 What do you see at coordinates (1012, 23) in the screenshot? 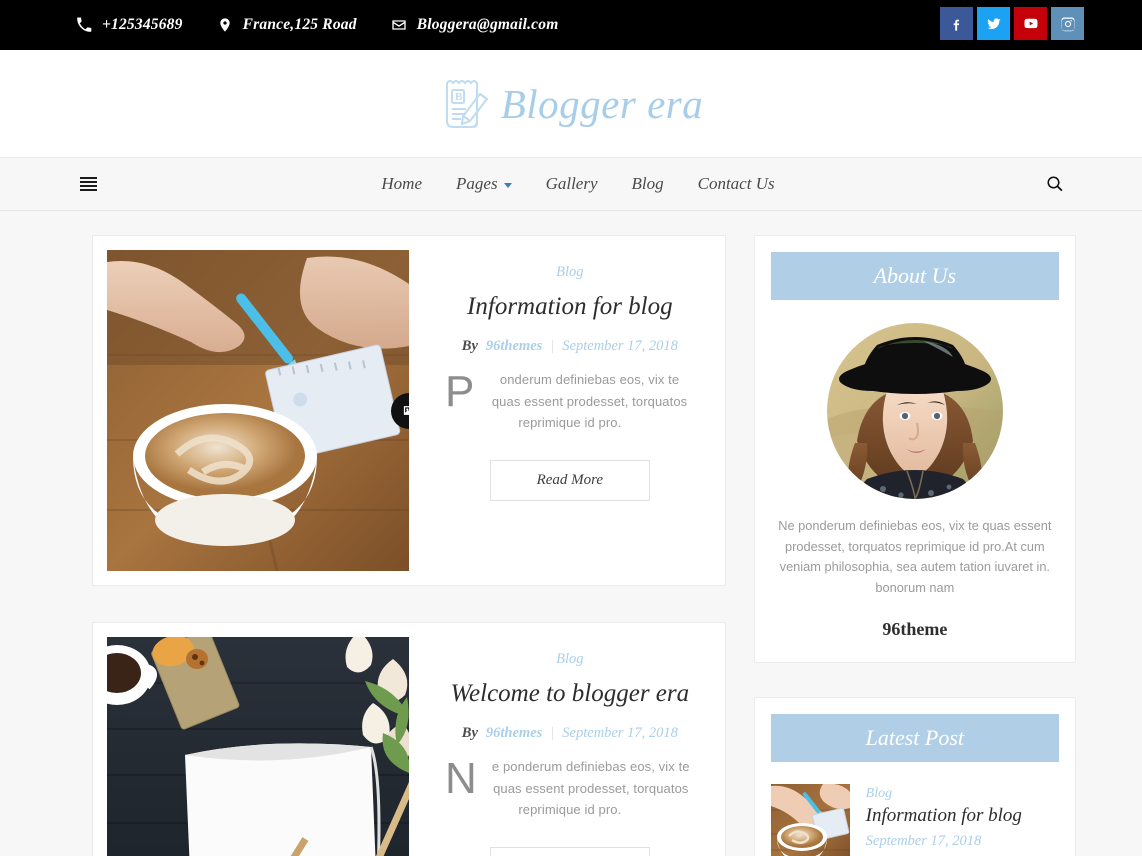
I see `social-links-group` at bounding box center [1012, 23].